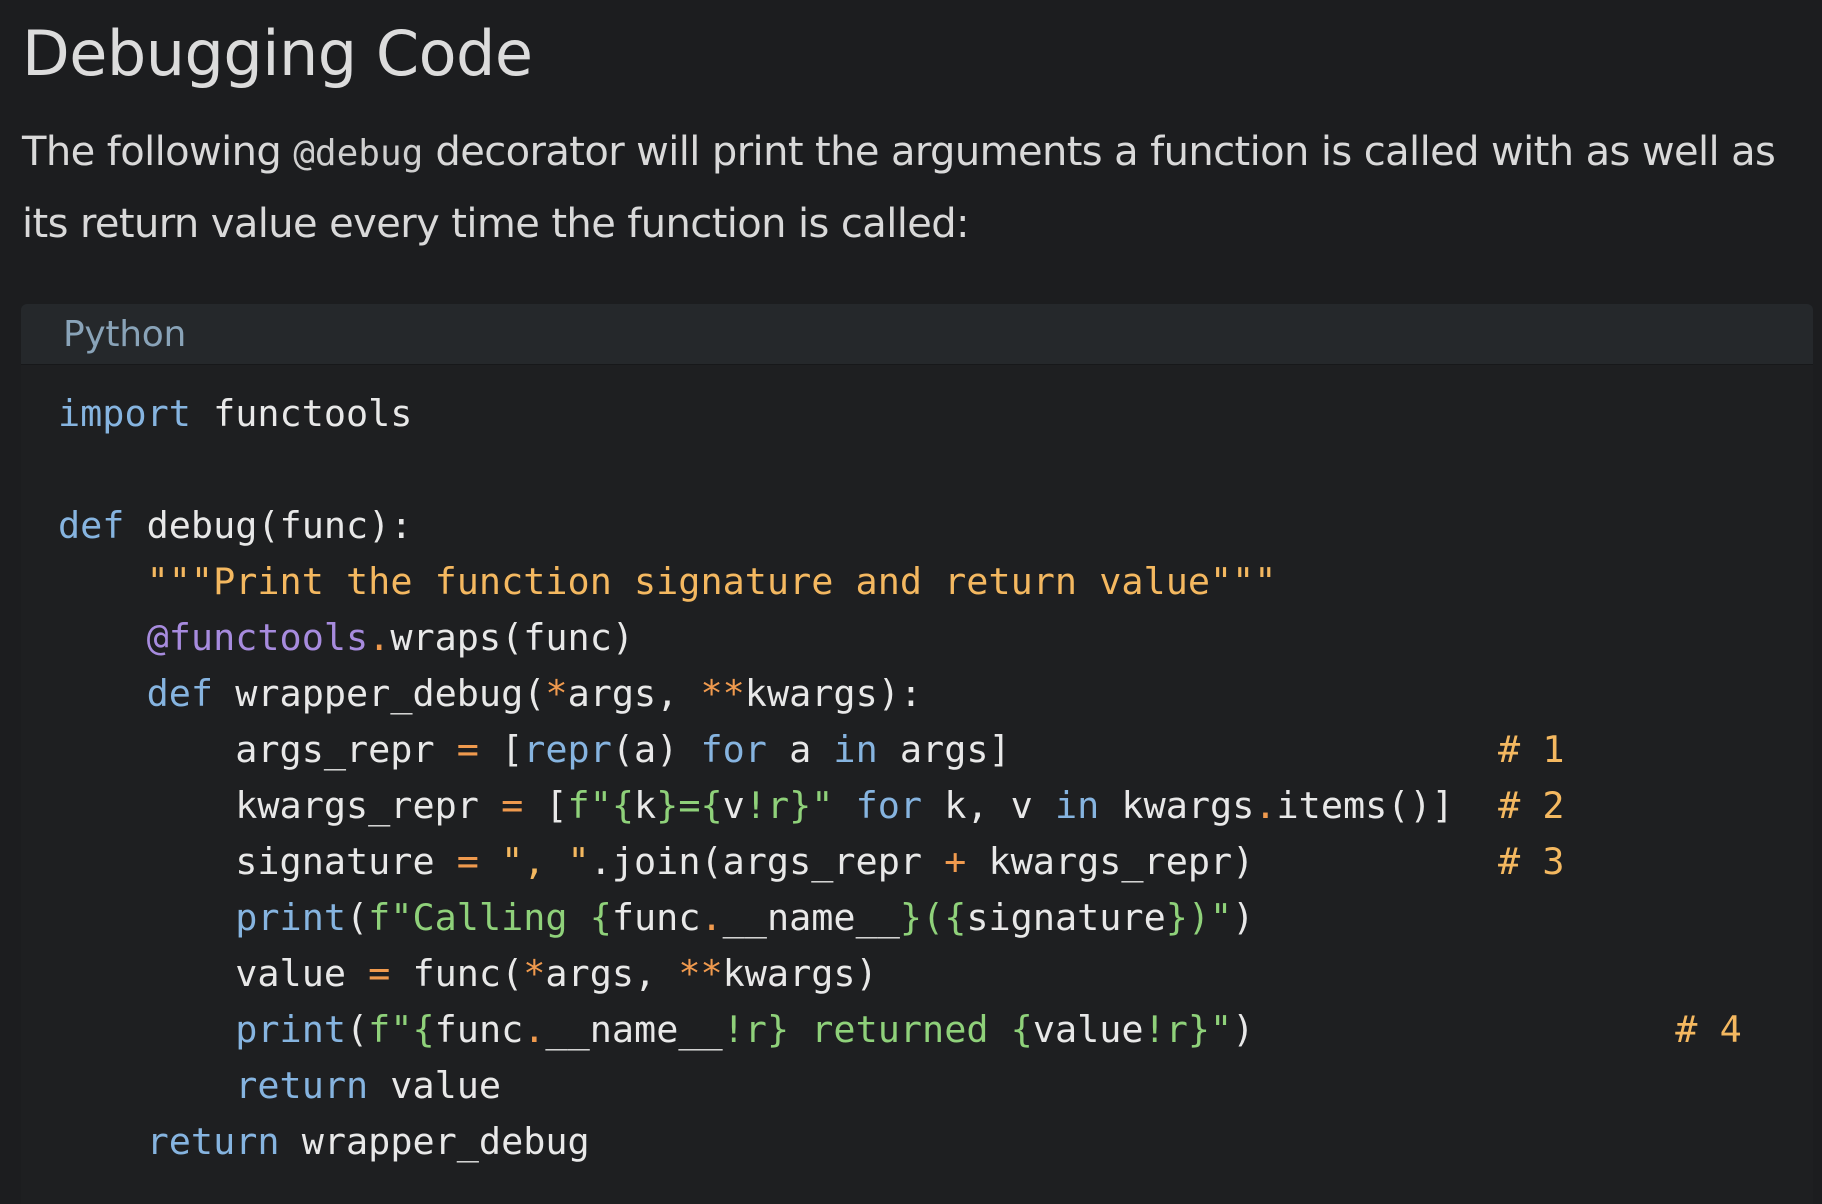 The image size is (1822, 1204). What do you see at coordinates (1066, 917) in the screenshot?
I see `code-token-text: signature` at bounding box center [1066, 917].